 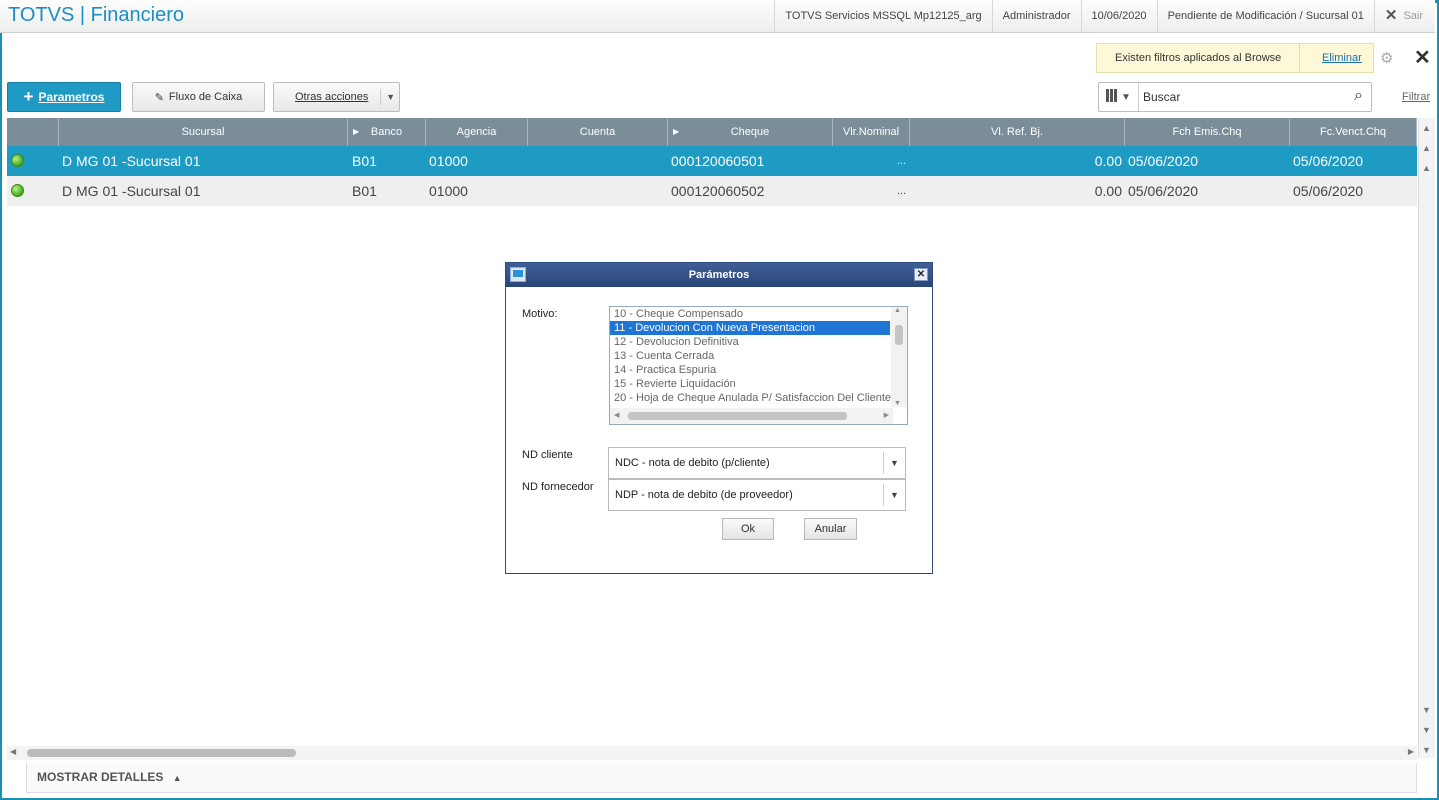 I want to click on window-icon, so click(x=518, y=274).